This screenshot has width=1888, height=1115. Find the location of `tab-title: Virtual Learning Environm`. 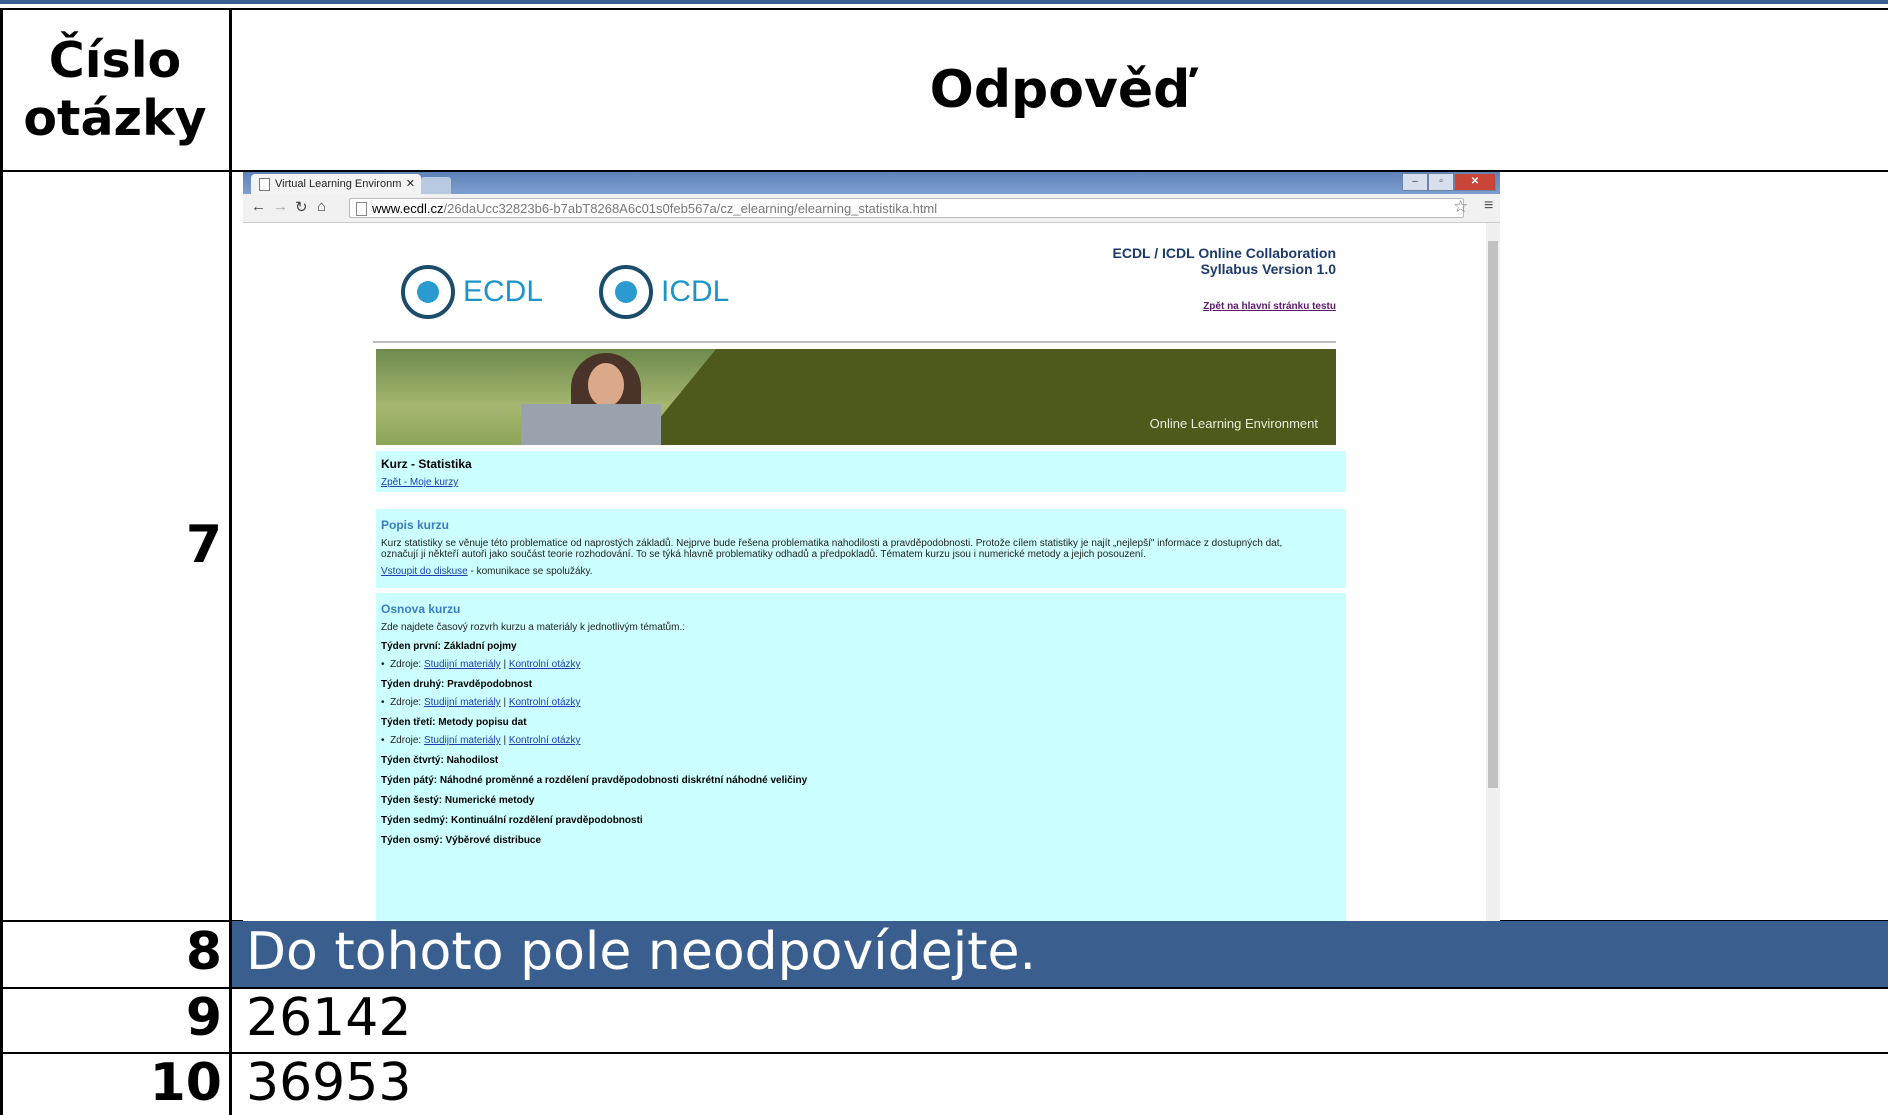

tab-title: Virtual Learning Environm is located at coordinates (338, 184).